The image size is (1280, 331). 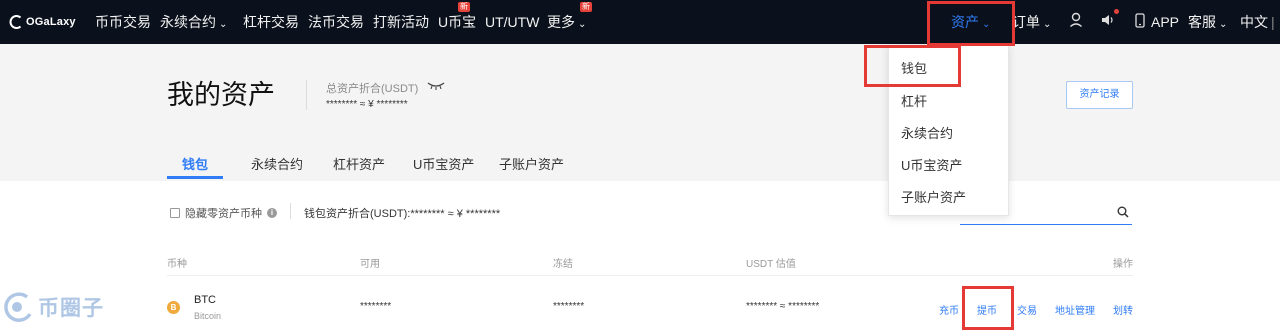 What do you see at coordinates (277, 163) in the screenshot?
I see `tab-perpetual: 永续合约` at bounding box center [277, 163].